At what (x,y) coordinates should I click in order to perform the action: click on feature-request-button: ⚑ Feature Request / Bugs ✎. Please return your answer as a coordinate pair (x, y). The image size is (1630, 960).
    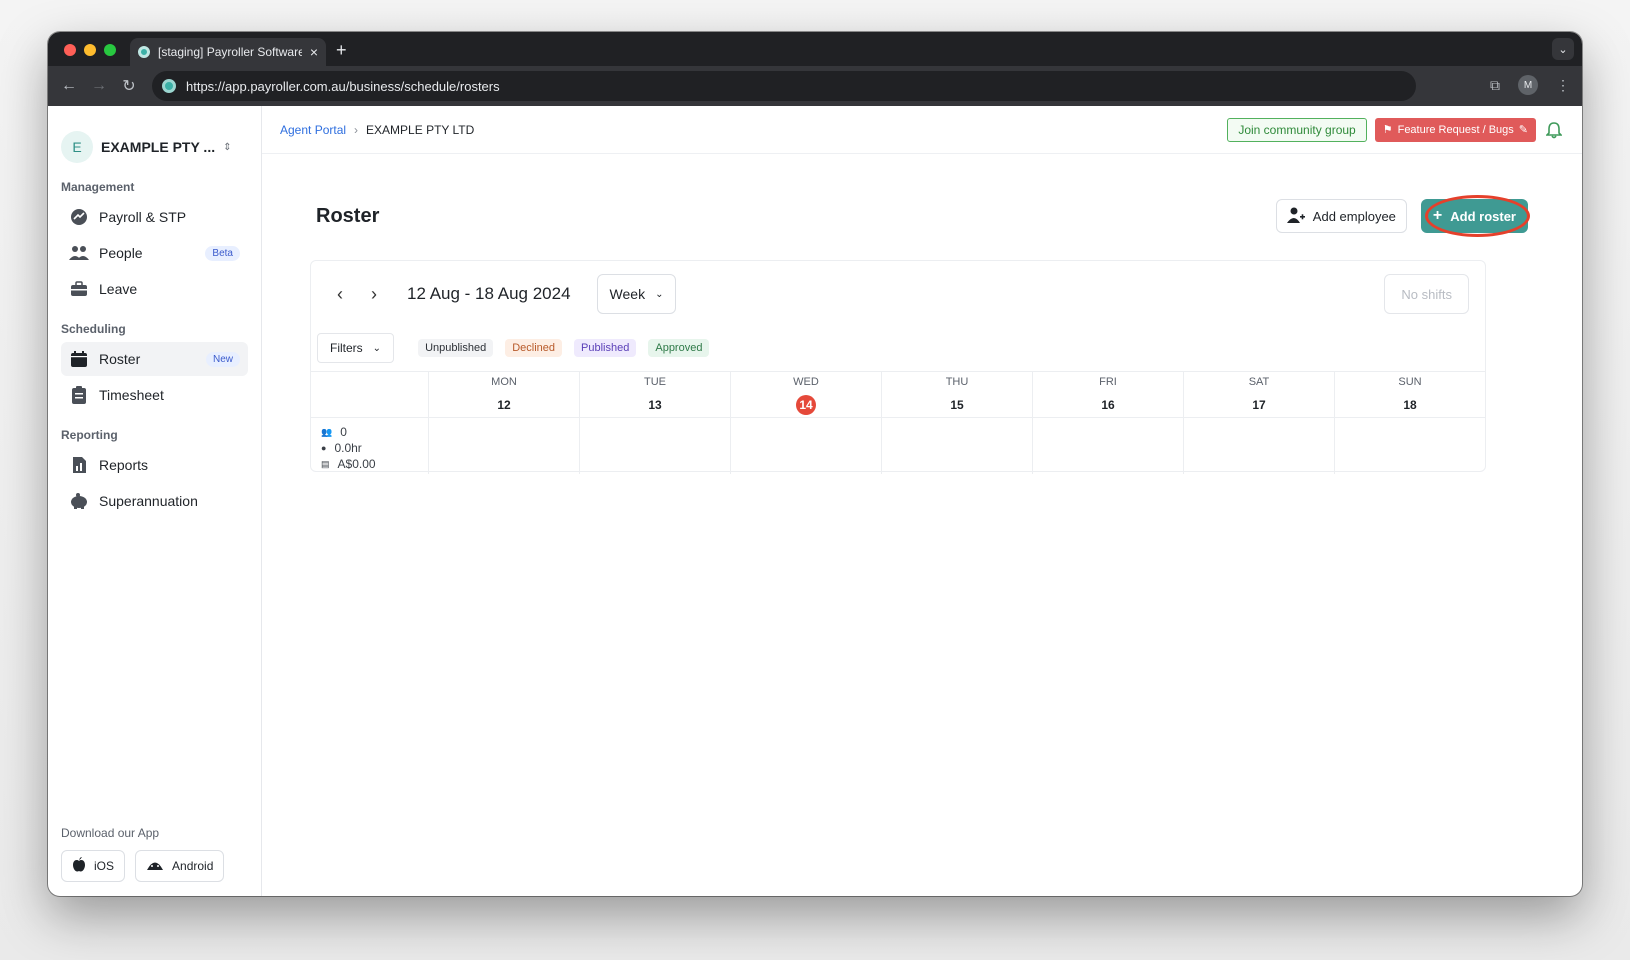
    Looking at the image, I should click on (1455, 129).